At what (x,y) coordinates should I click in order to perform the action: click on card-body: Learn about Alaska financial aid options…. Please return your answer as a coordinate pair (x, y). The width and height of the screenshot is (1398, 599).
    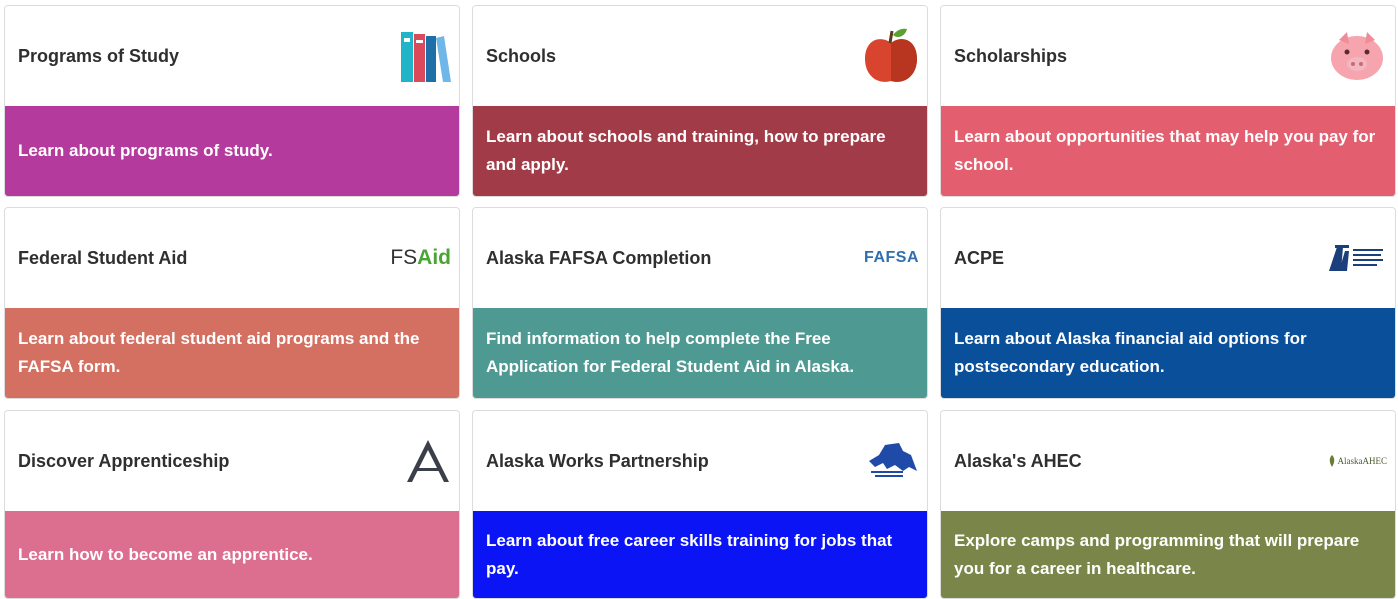
    Looking at the image, I should click on (1168, 353).